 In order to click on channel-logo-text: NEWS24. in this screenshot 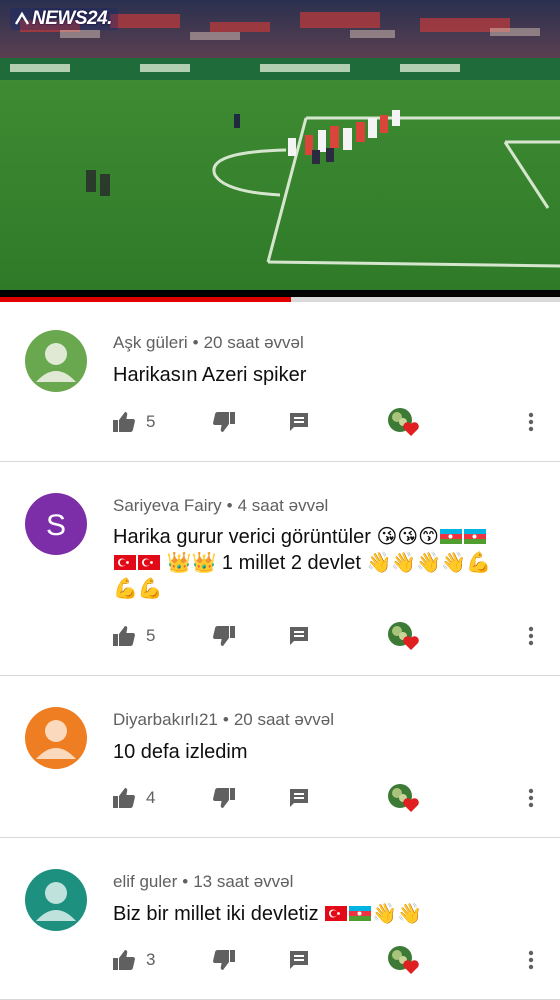, I will do `click(72, 18)`.